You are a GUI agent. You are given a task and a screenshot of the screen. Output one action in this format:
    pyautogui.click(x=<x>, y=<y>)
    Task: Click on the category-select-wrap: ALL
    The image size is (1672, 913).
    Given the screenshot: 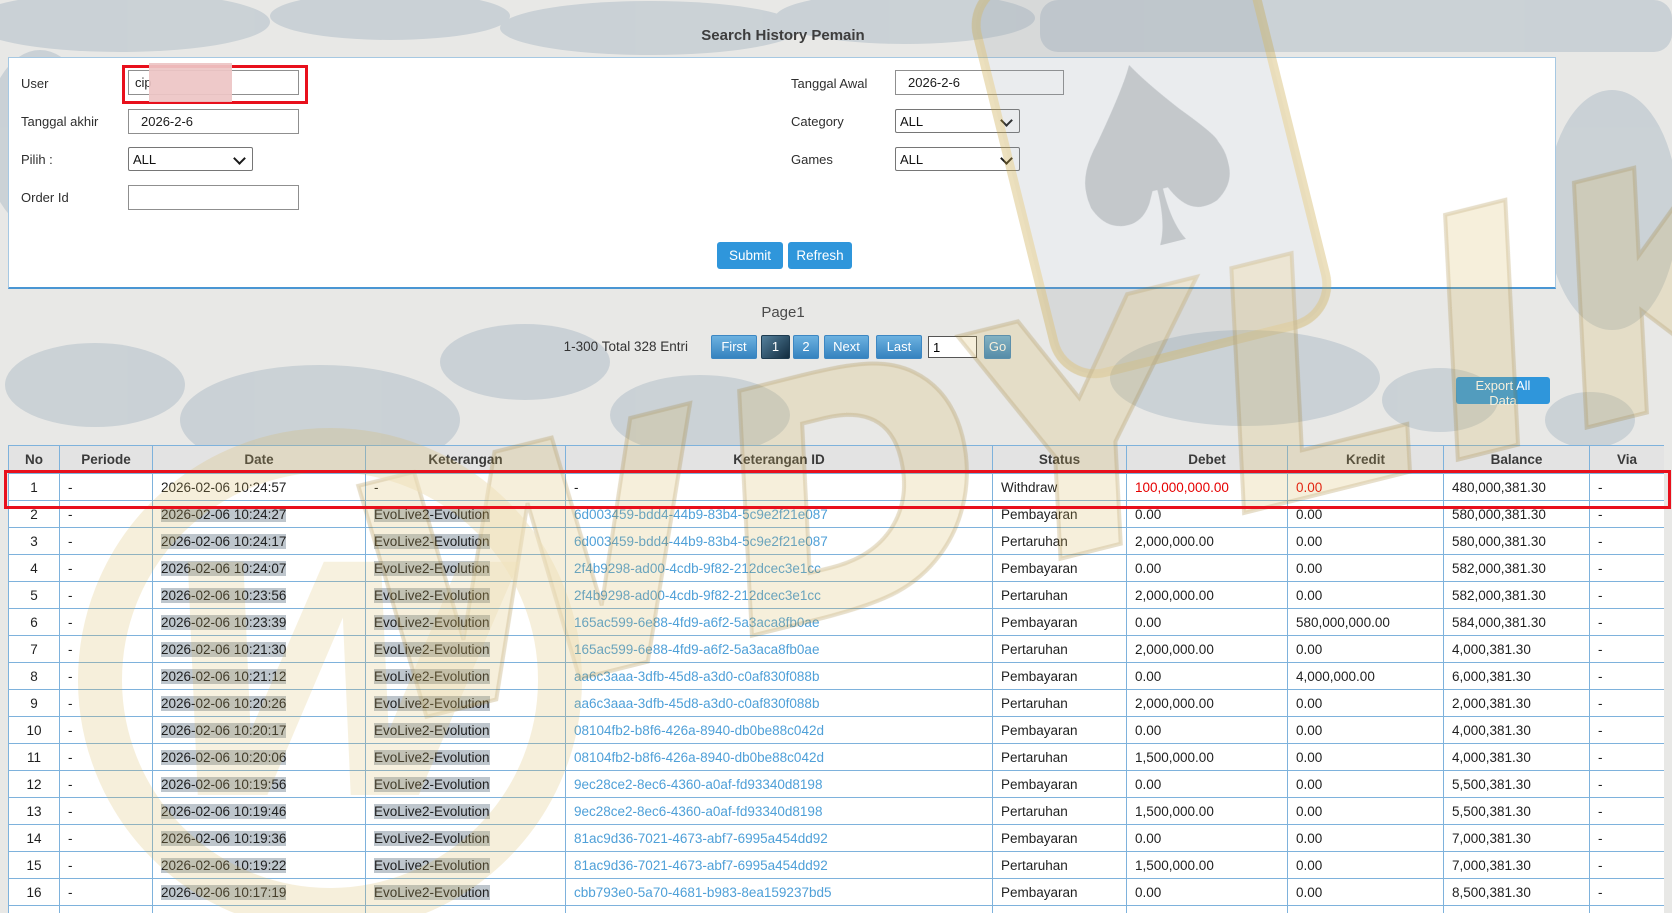 What is the action you would take?
    pyautogui.click(x=957, y=121)
    